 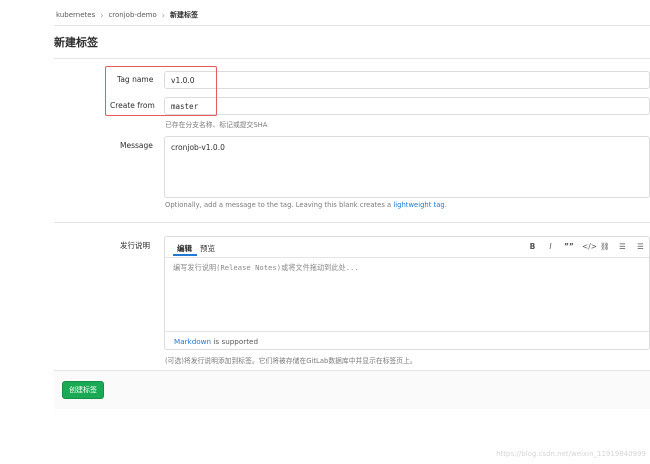 What do you see at coordinates (407, 80) in the screenshot?
I see `tag-name-input: v1.0.0` at bounding box center [407, 80].